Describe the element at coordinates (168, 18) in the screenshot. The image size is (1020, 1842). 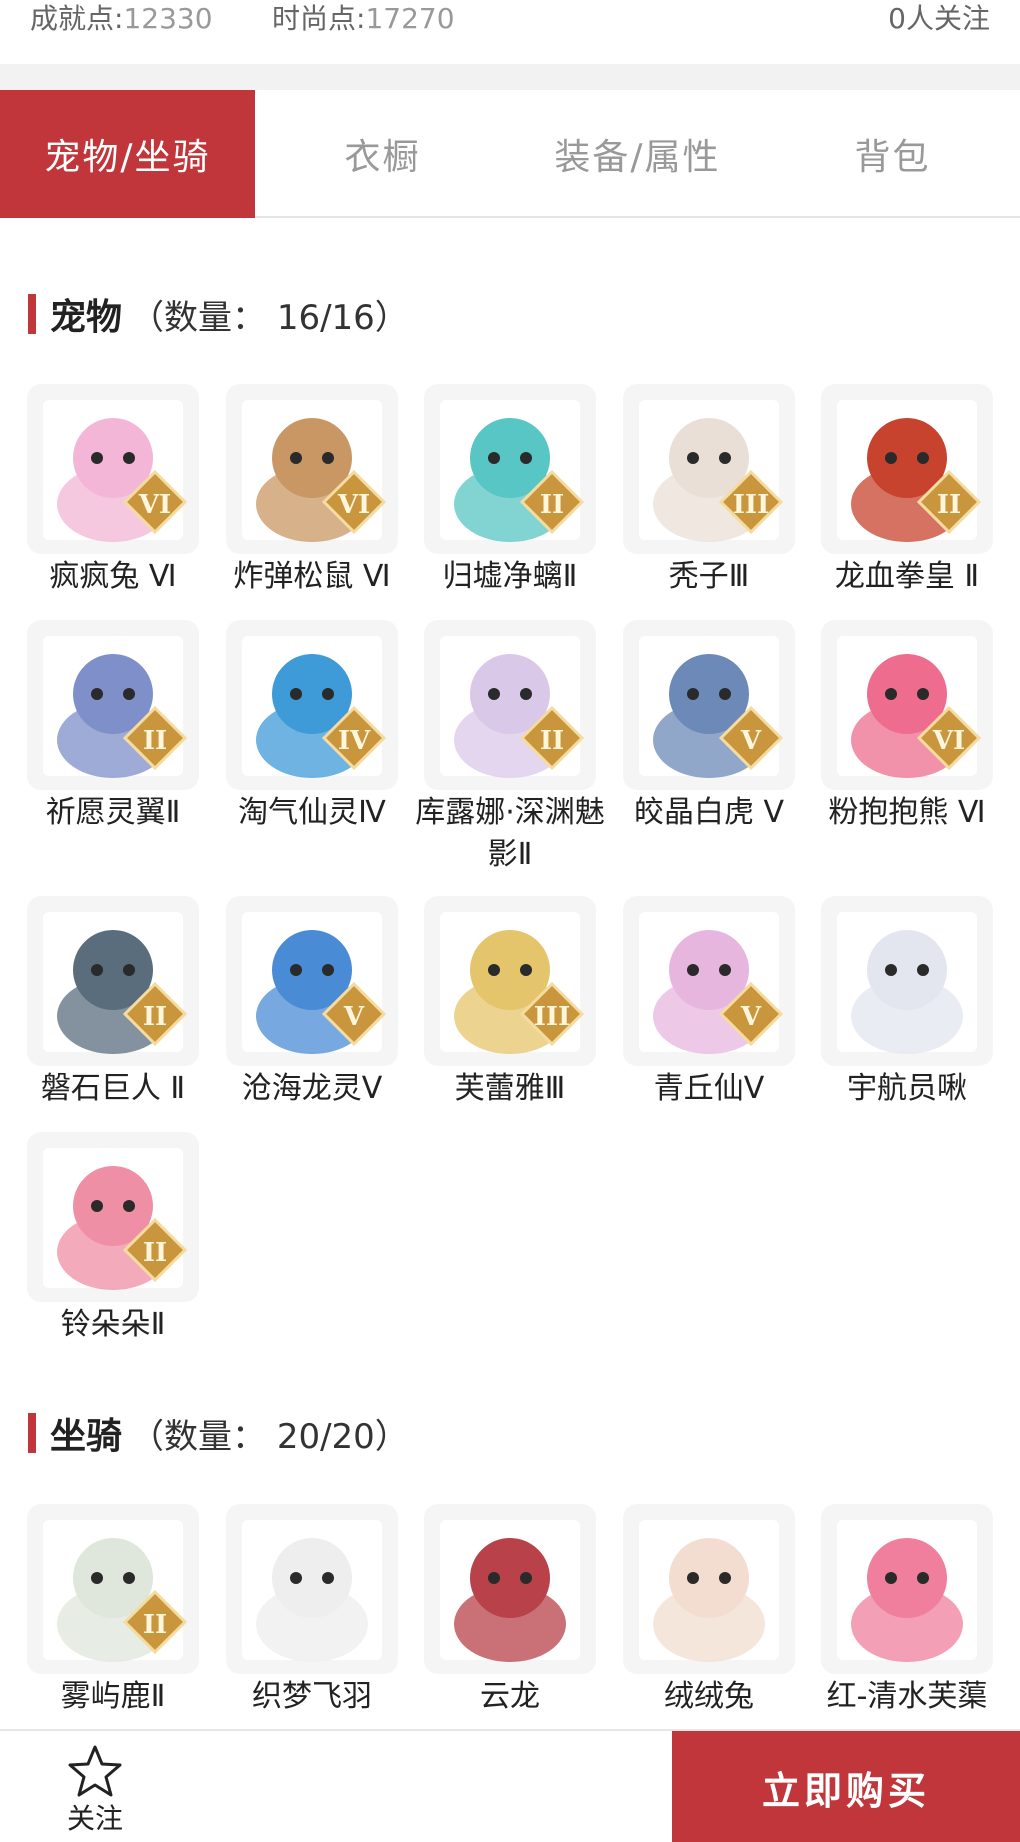
I see `achievement-value: 12330` at that location.